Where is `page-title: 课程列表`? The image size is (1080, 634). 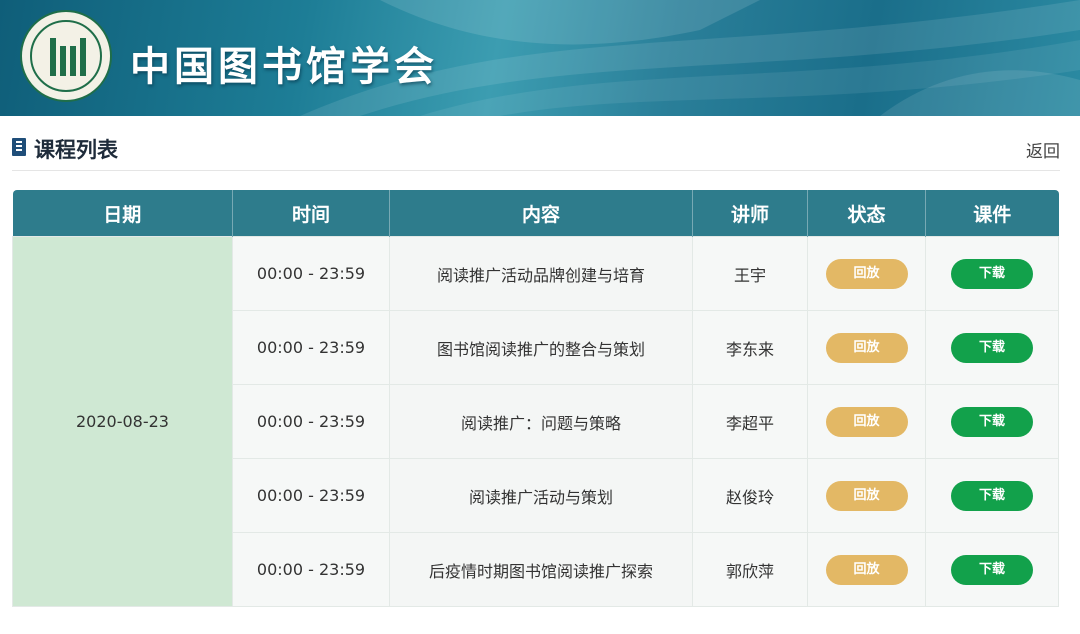 page-title: 课程列表 is located at coordinates (76, 150).